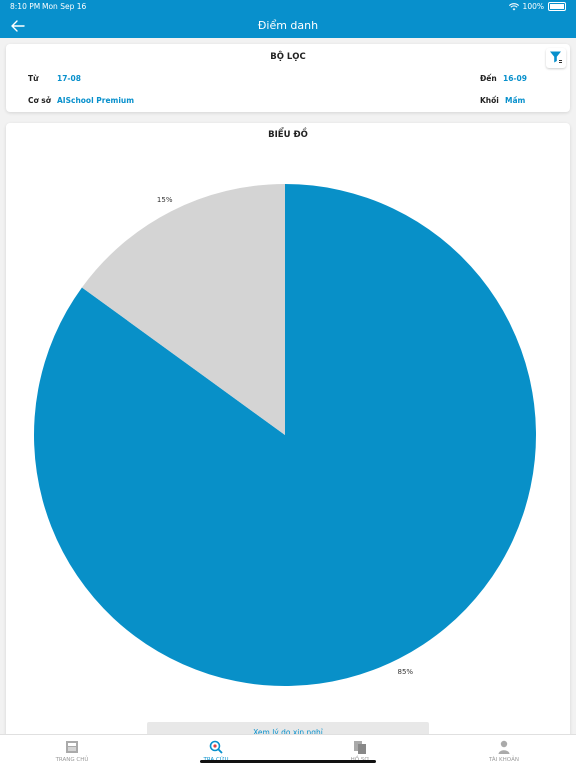 This screenshot has width=576, height=769. What do you see at coordinates (503, 760) in the screenshot?
I see `tab-account-label: TÀI KHOẢN` at bounding box center [503, 760].